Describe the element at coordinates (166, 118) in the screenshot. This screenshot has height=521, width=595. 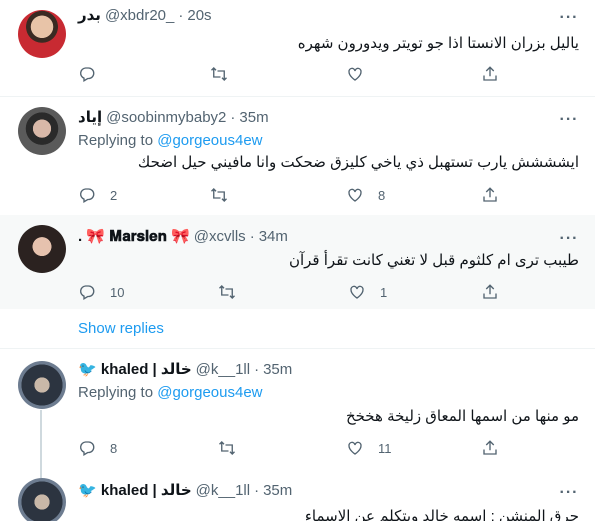
I see `author-handle: @soobinmybaby2` at that location.